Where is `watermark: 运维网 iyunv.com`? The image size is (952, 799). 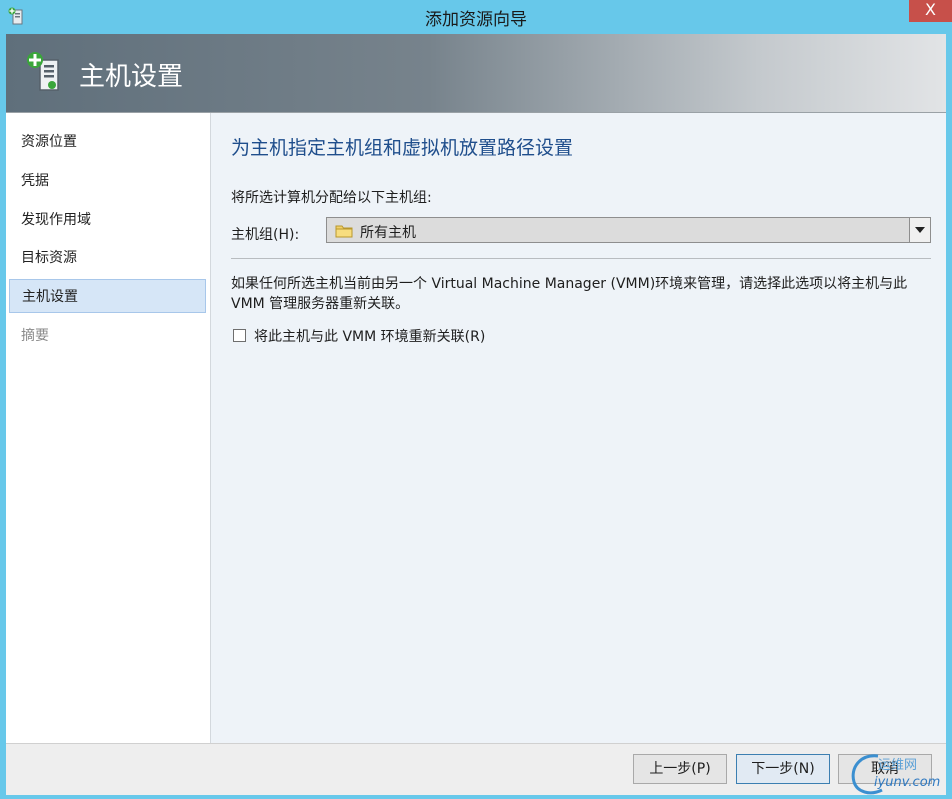
watermark: 运维网 iyunv.com is located at coordinates (896, 773).